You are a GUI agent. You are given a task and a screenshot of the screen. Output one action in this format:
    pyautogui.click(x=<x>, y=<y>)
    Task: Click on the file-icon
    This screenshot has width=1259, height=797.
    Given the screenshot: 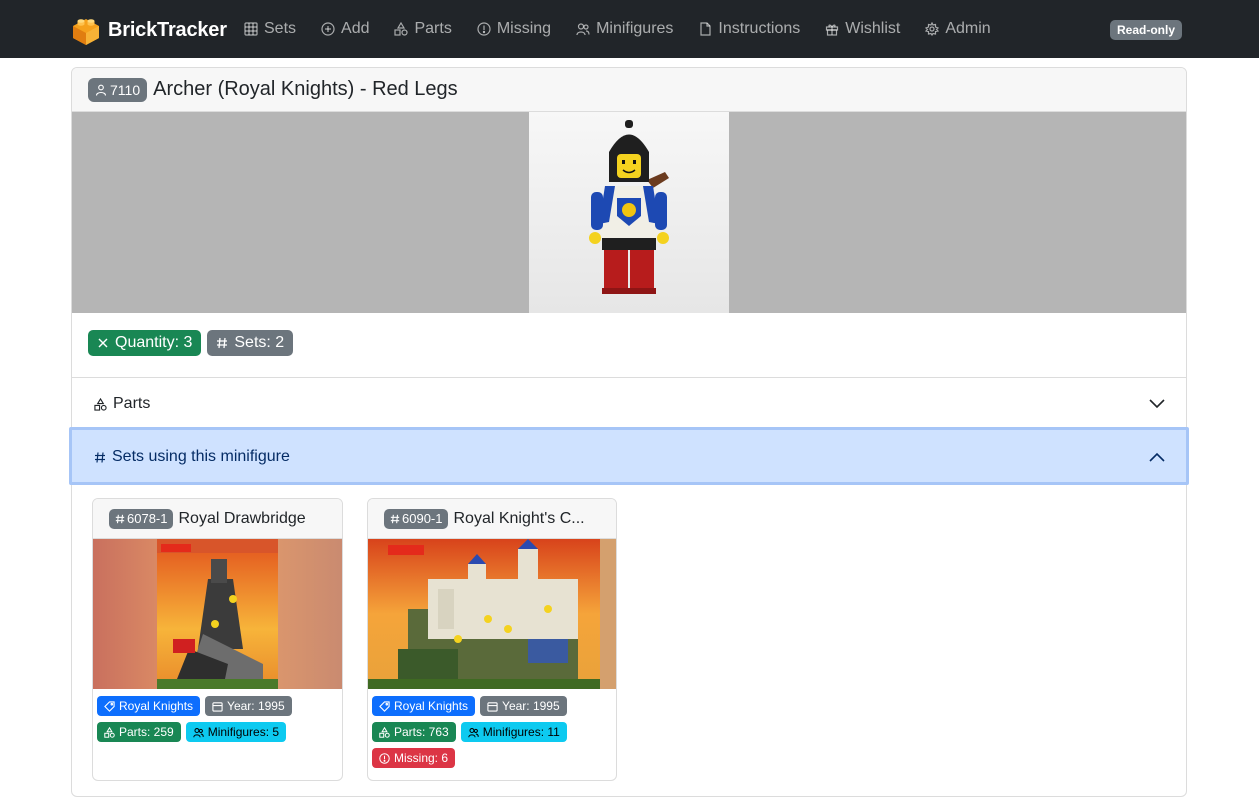 What is the action you would take?
    pyautogui.click(x=706, y=29)
    